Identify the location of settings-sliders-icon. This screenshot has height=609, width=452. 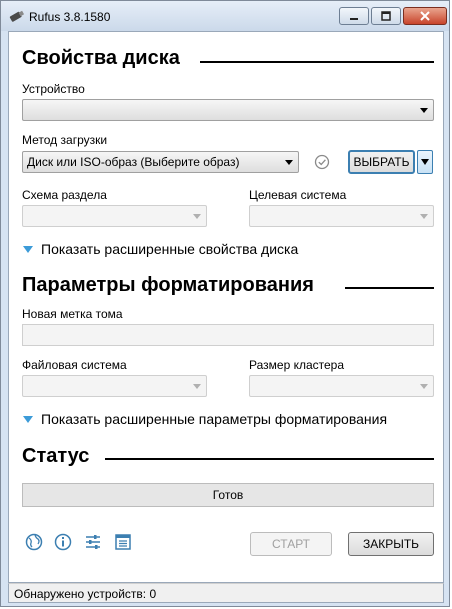
(93, 542).